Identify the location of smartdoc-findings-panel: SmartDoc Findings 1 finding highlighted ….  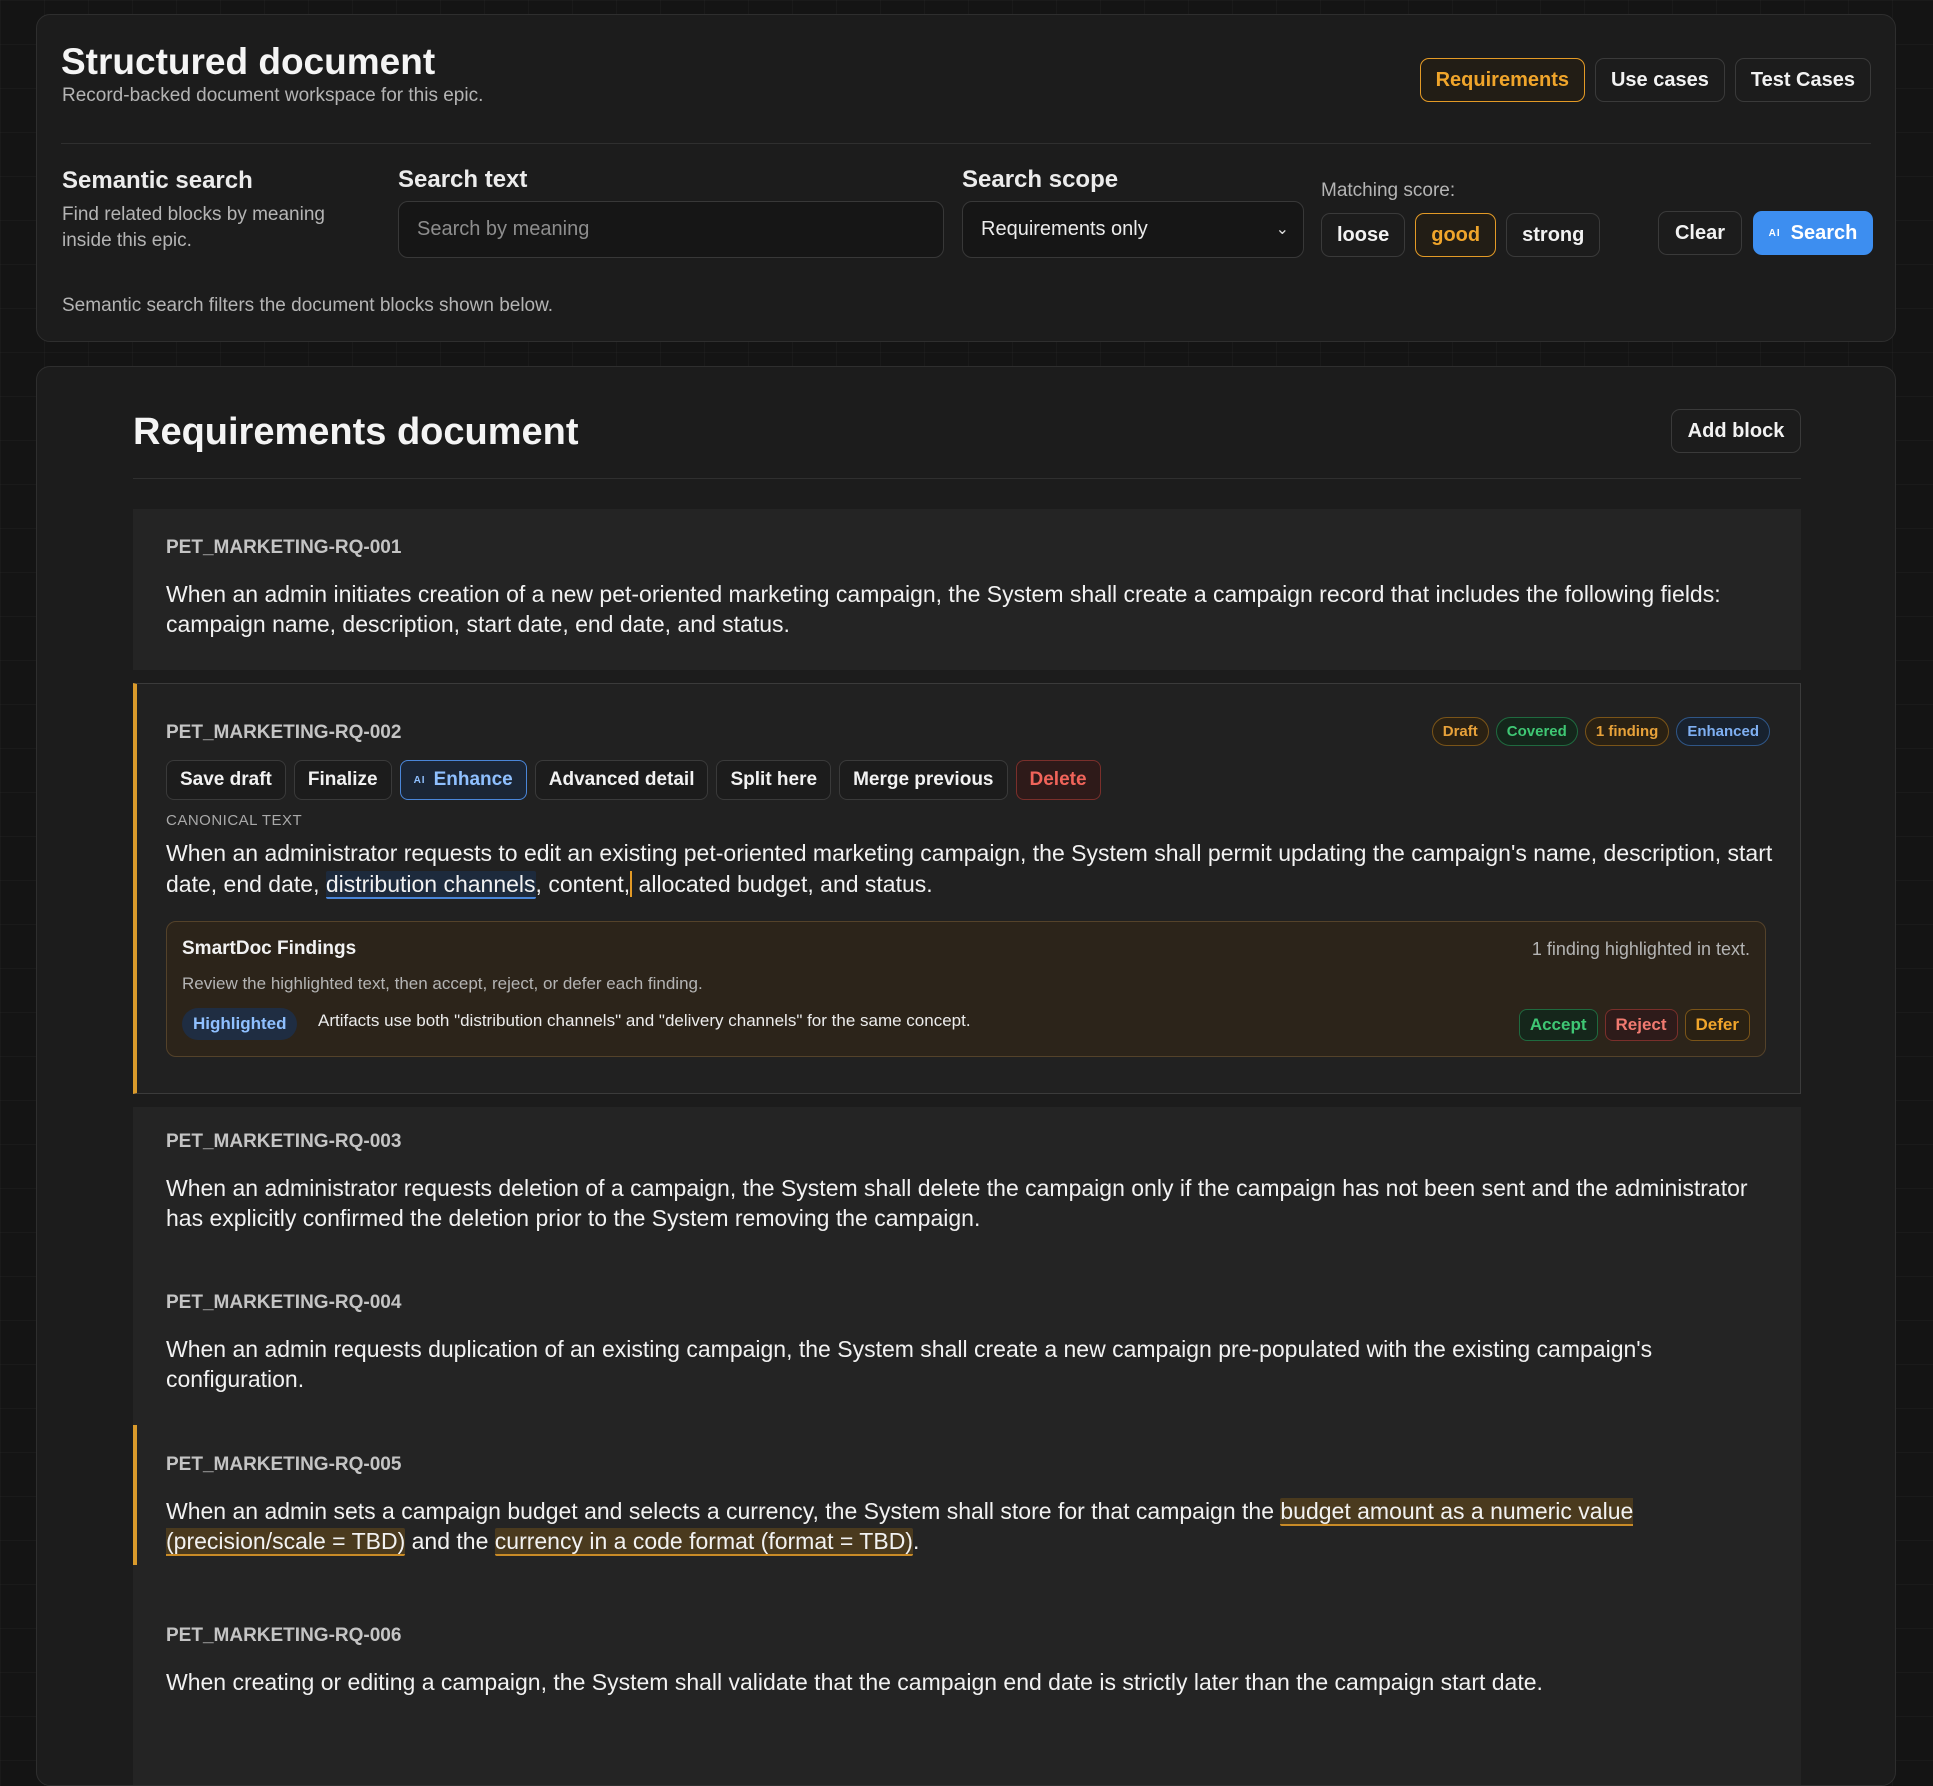
(966, 989).